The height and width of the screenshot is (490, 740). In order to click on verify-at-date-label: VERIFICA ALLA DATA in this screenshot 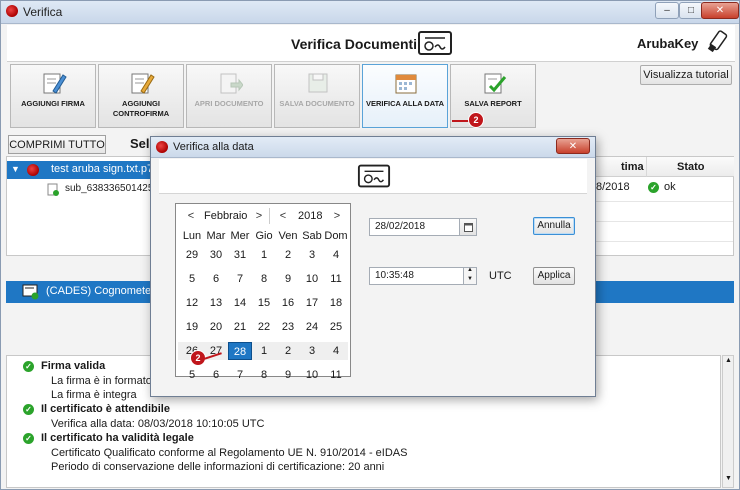, I will do `click(405, 103)`.